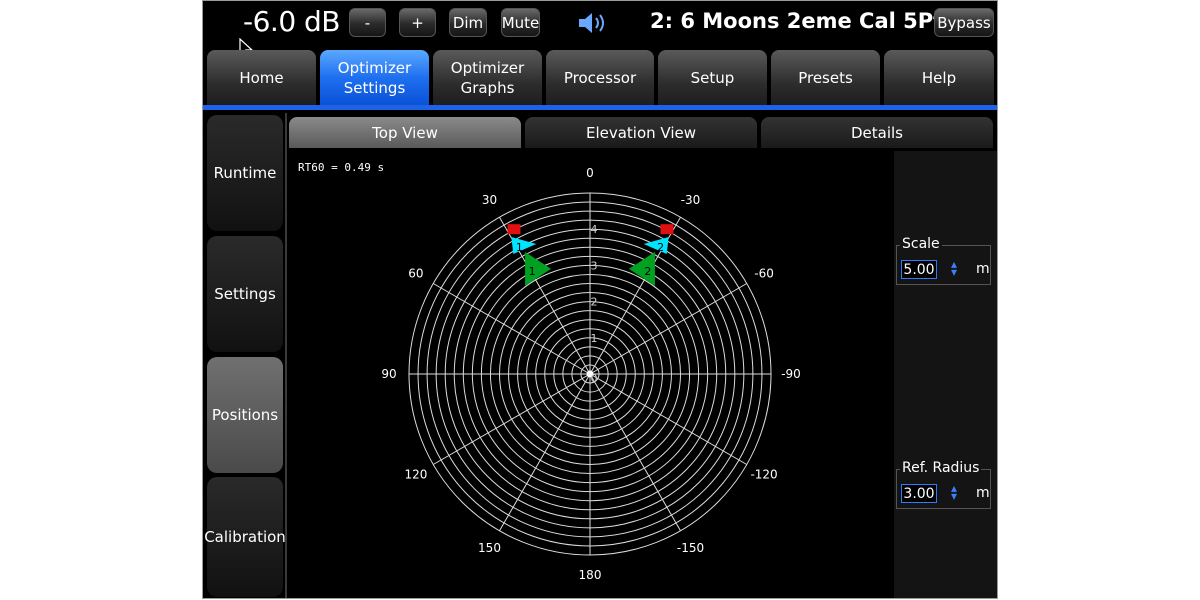 The image size is (1200, 600). Describe the element at coordinates (945, 374) in the screenshot. I see `right-control-panel` at that location.